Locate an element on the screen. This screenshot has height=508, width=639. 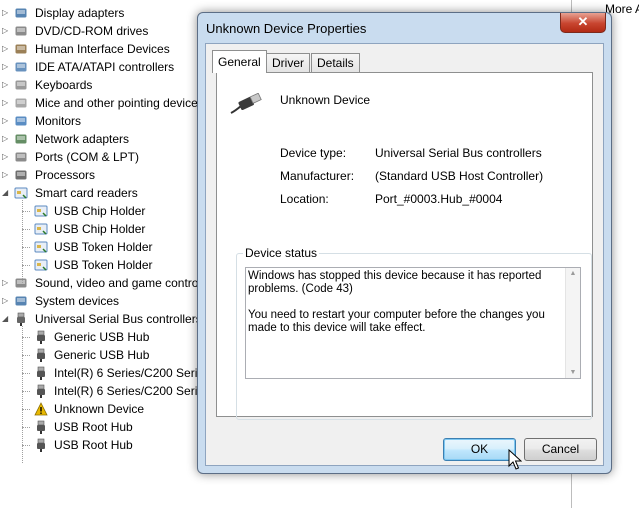
mouse-cursor-icon is located at coordinates (515, 459).